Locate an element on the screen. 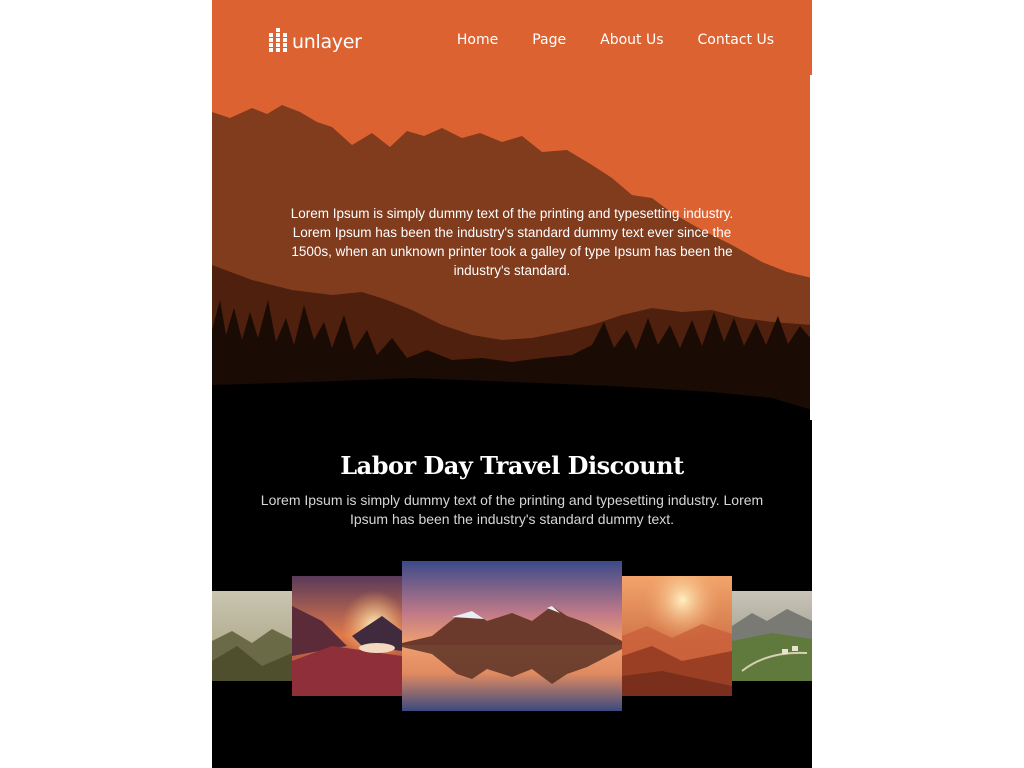 The image size is (1024, 768). sunset-valley-photo is located at coordinates (347, 636).